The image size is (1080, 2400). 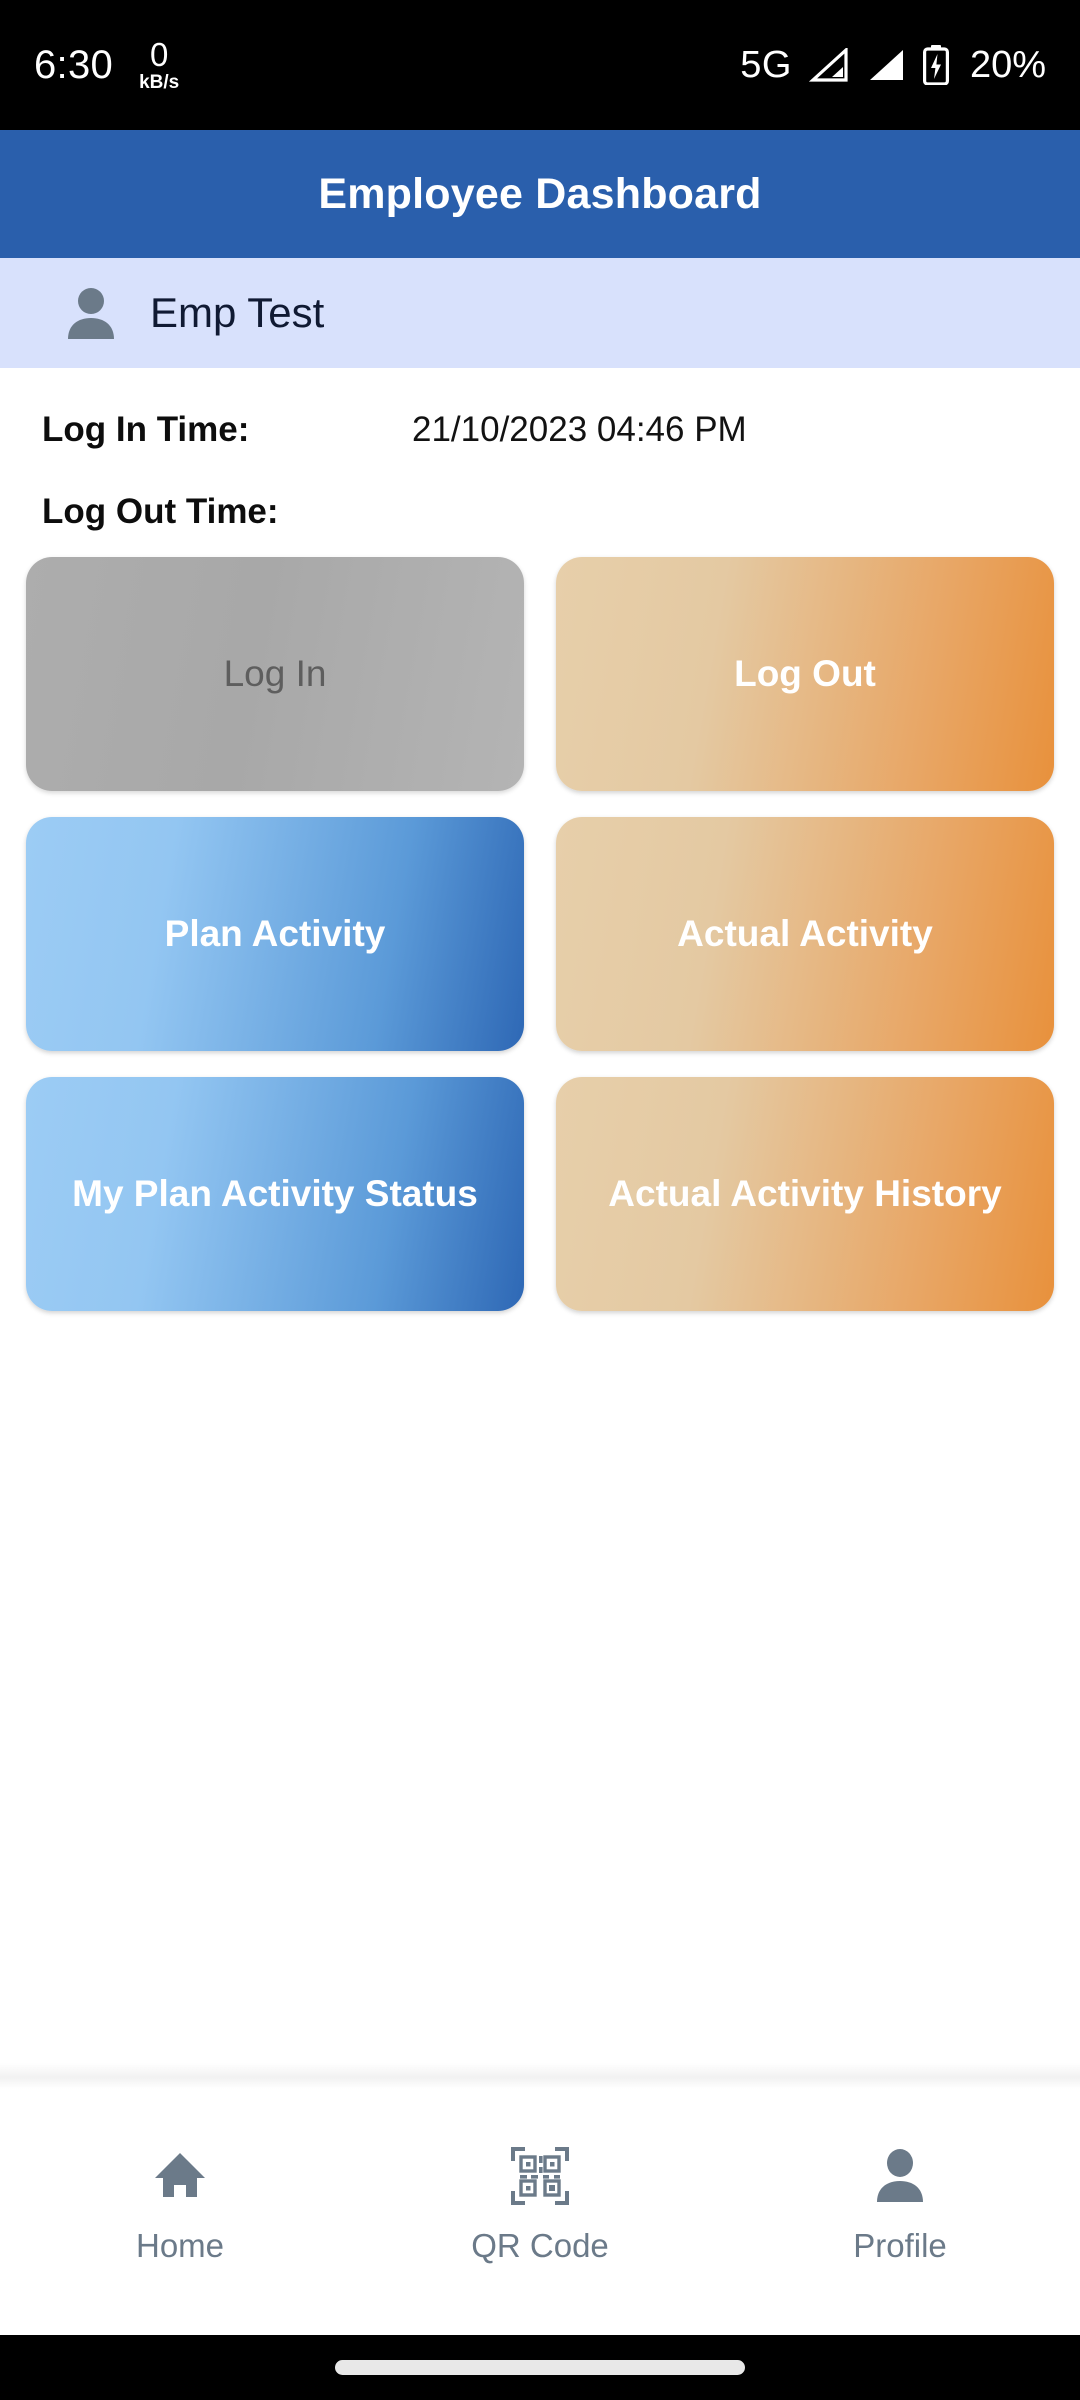 I want to click on logout-time-row: Log Out Time:, so click(x=540, y=512).